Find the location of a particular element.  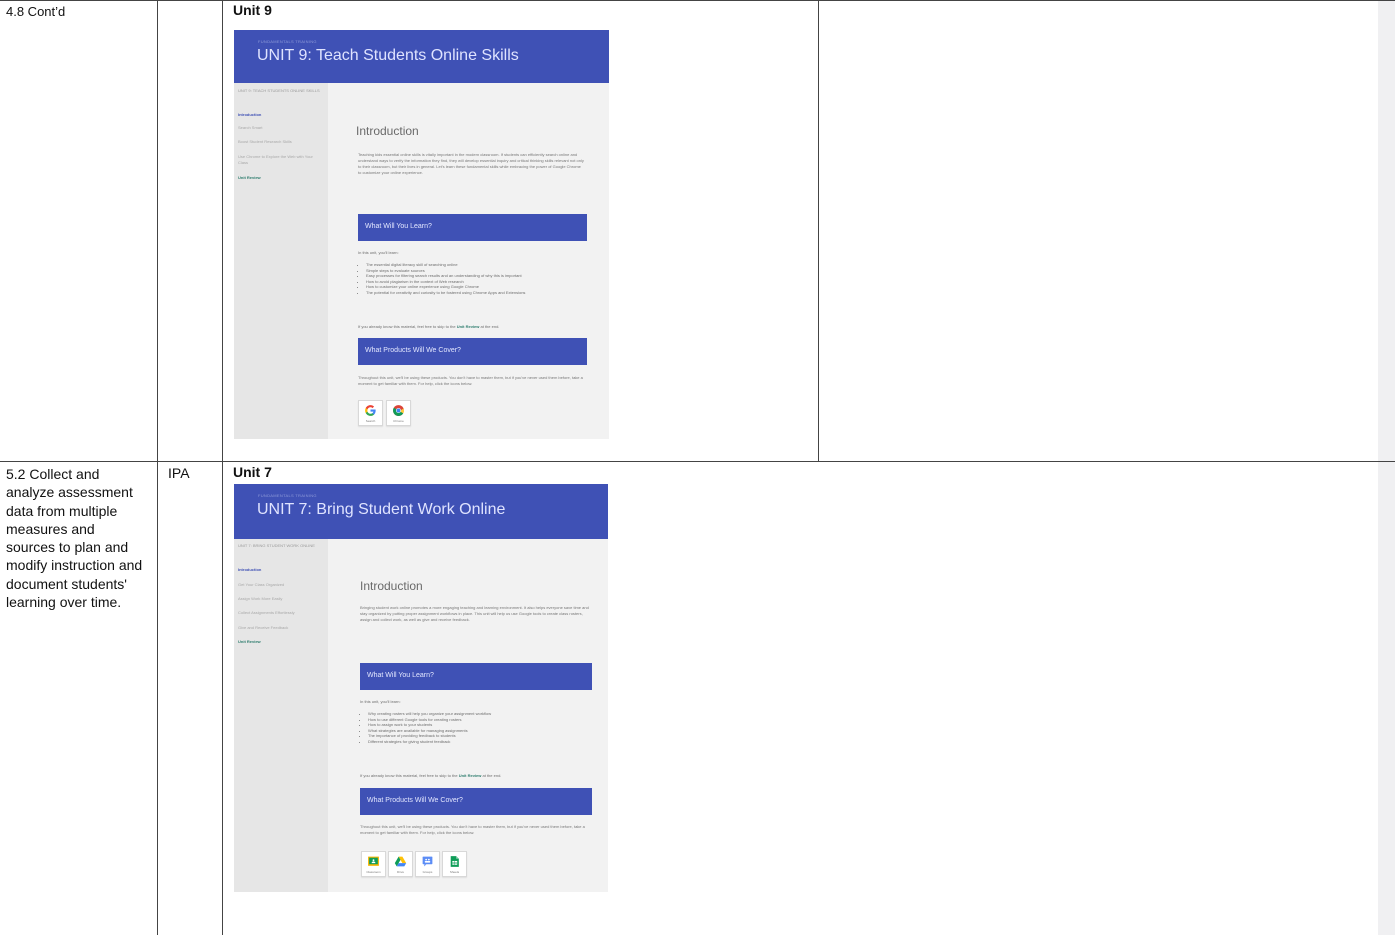

code-cell: IPA is located at coordinates (179, 473).